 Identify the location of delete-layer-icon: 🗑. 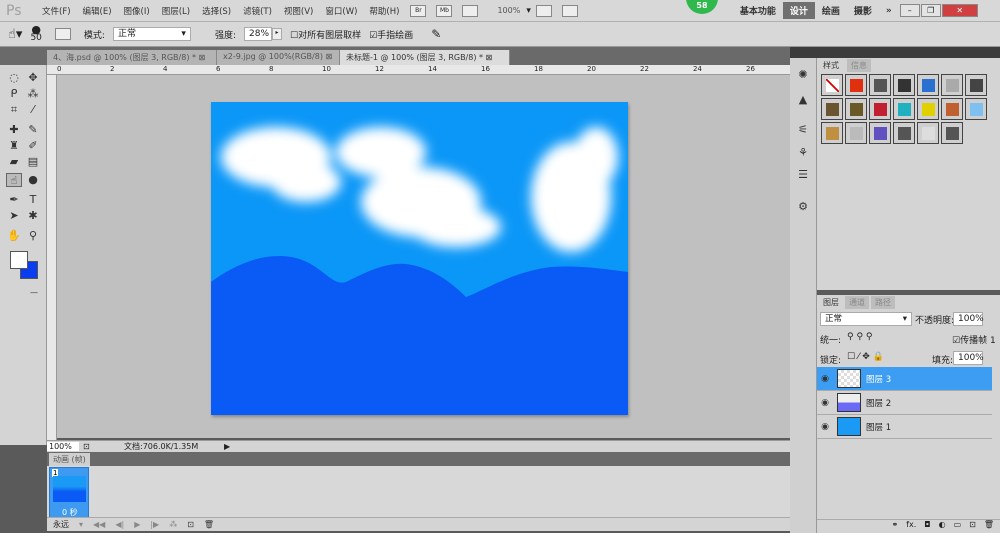
(989, 526).